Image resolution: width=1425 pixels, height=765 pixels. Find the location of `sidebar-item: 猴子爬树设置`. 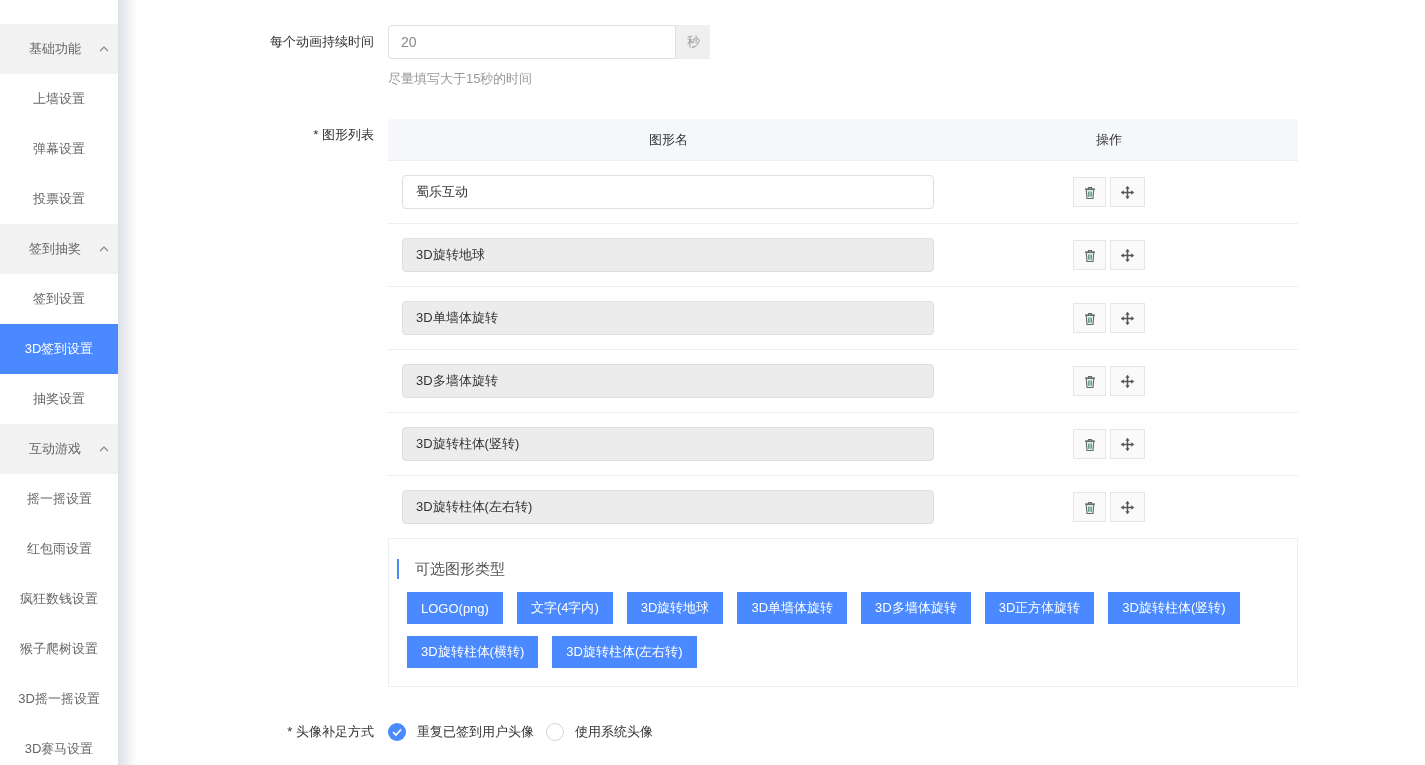

sidebar-item: 猴子爬树设置 is located at coordinates (59, 649).